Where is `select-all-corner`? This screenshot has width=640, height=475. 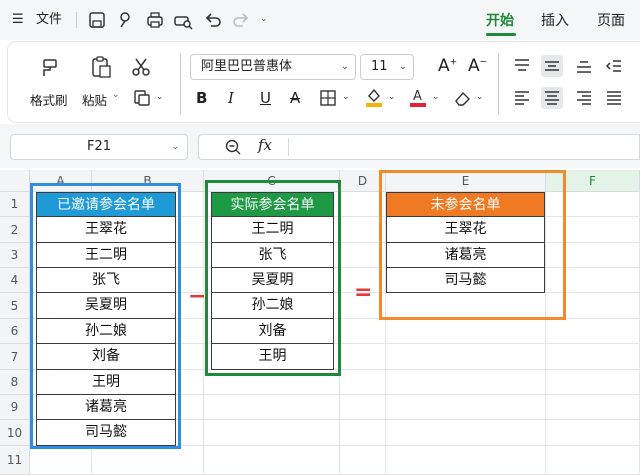
select-all-corner is located at coordinates (15, 181).